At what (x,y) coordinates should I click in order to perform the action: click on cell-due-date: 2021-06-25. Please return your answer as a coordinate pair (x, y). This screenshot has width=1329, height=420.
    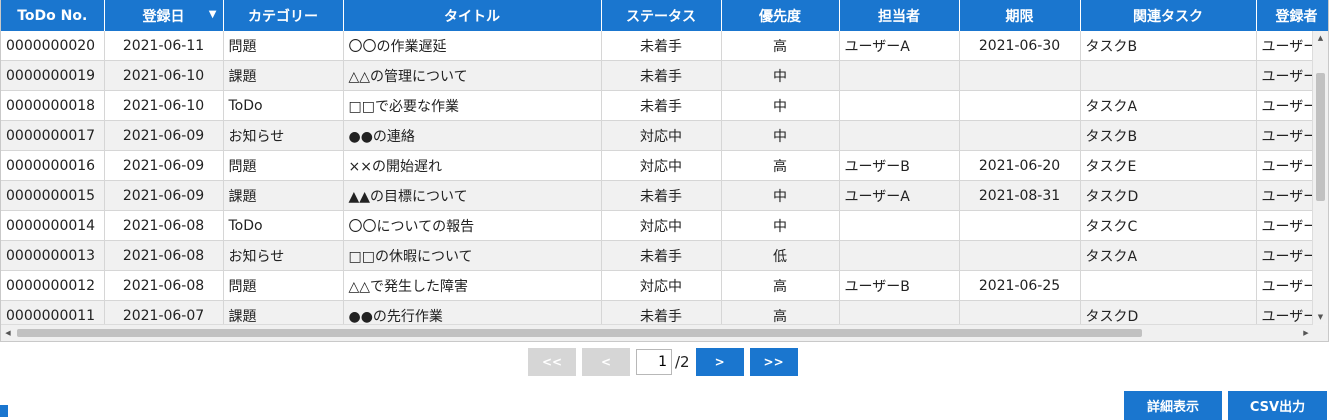
    Looking at the image, I should click on (1020, 285).